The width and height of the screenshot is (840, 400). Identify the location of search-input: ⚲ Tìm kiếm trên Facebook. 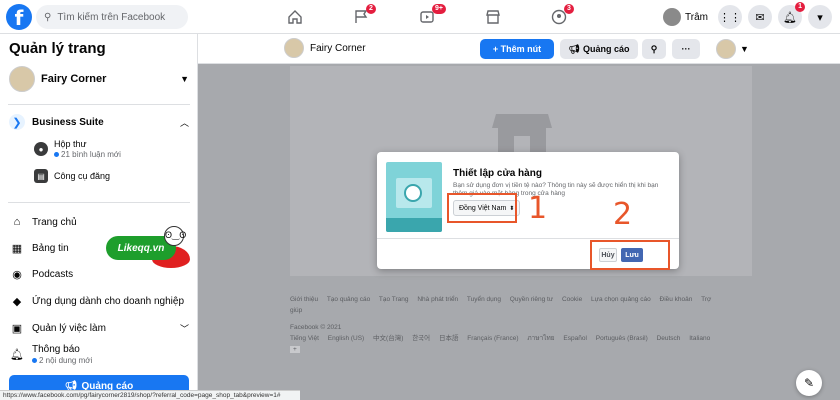
(112, 17).